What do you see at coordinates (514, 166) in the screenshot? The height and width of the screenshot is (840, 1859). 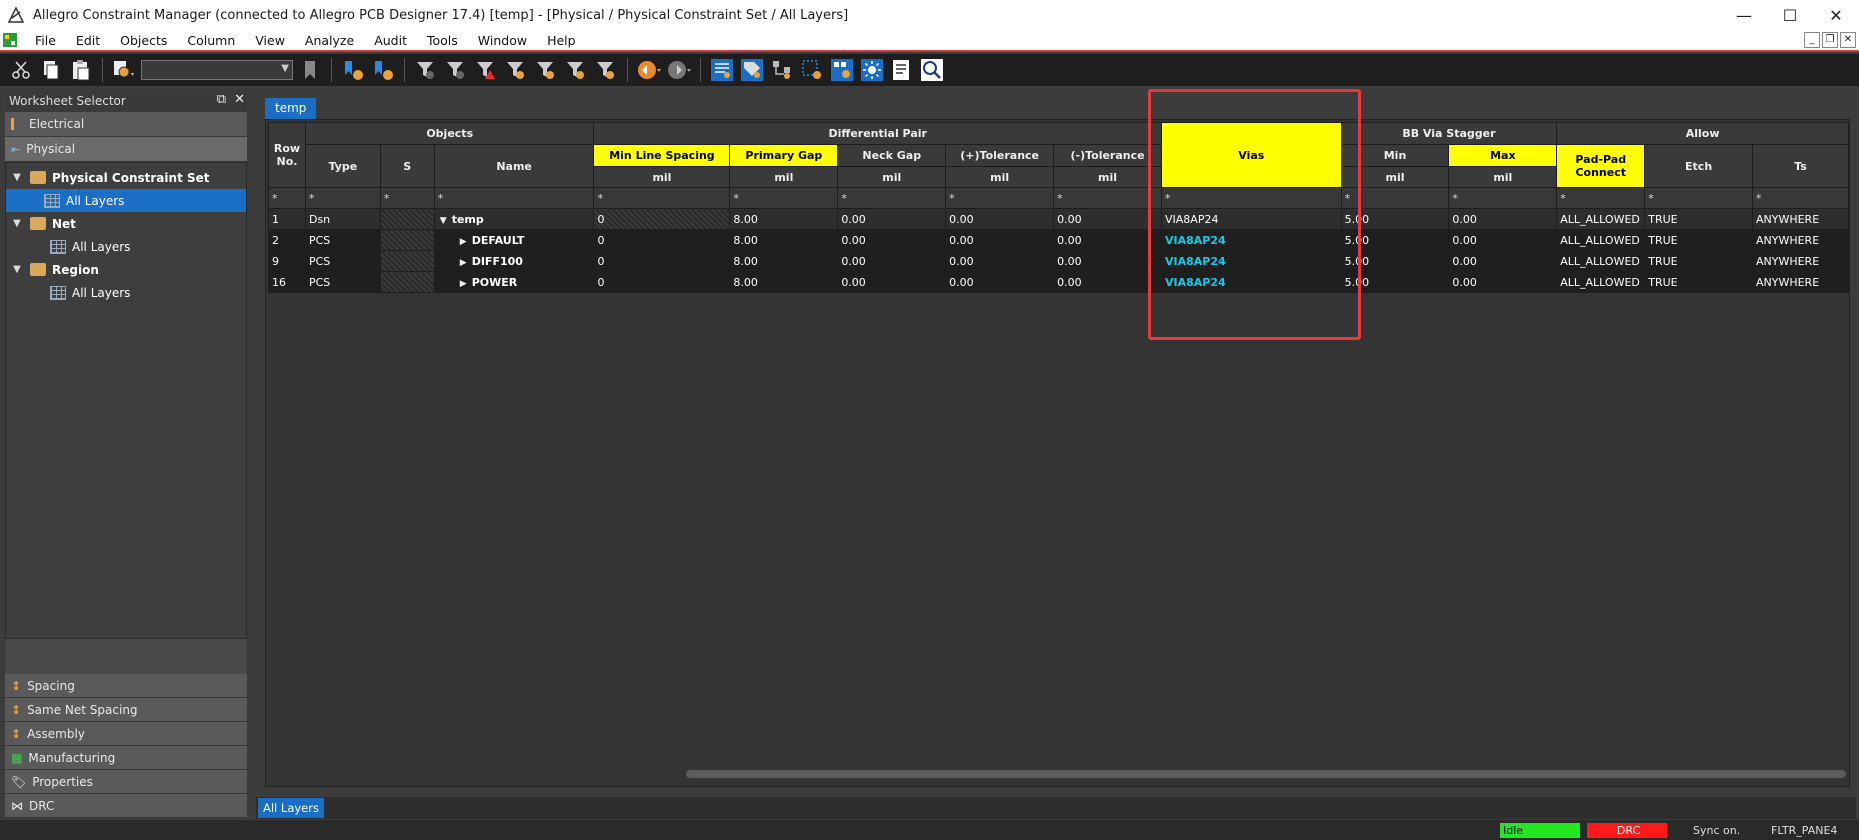 I see `header-name: Name` at bounding box center [514, 166].